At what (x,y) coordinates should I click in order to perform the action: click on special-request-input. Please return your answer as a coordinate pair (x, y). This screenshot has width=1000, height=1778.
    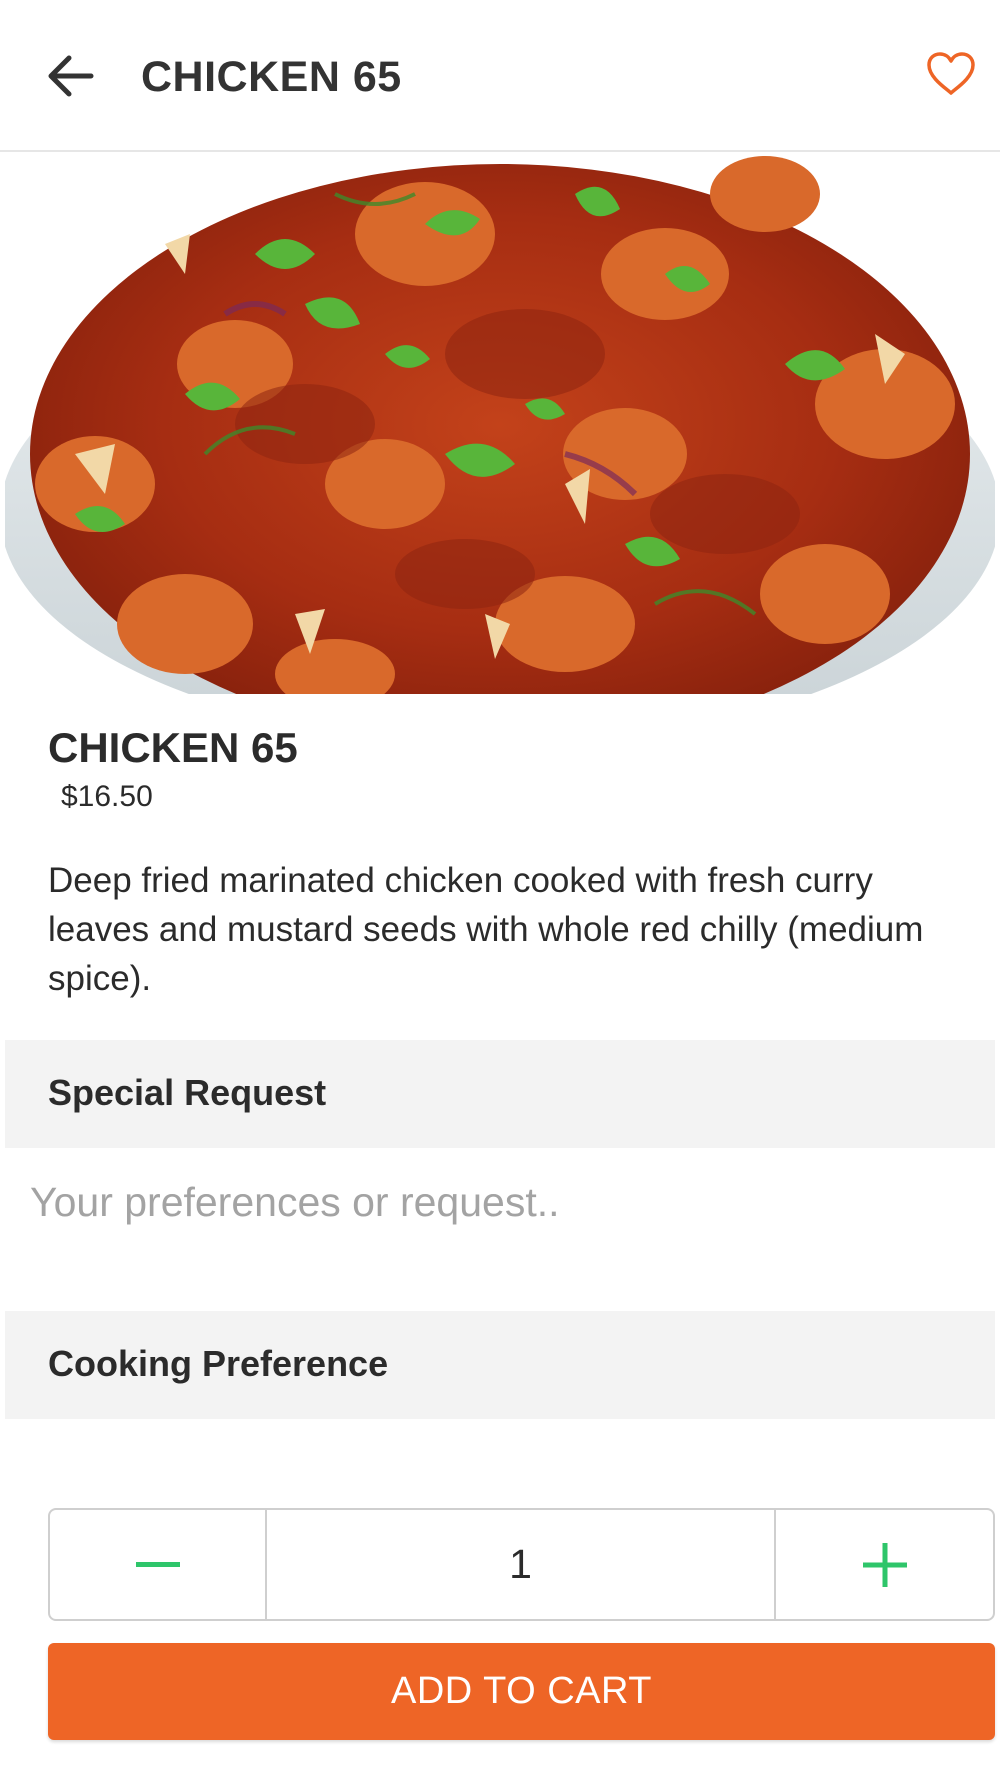
    Looking at the image, I should click on (500, 1202).